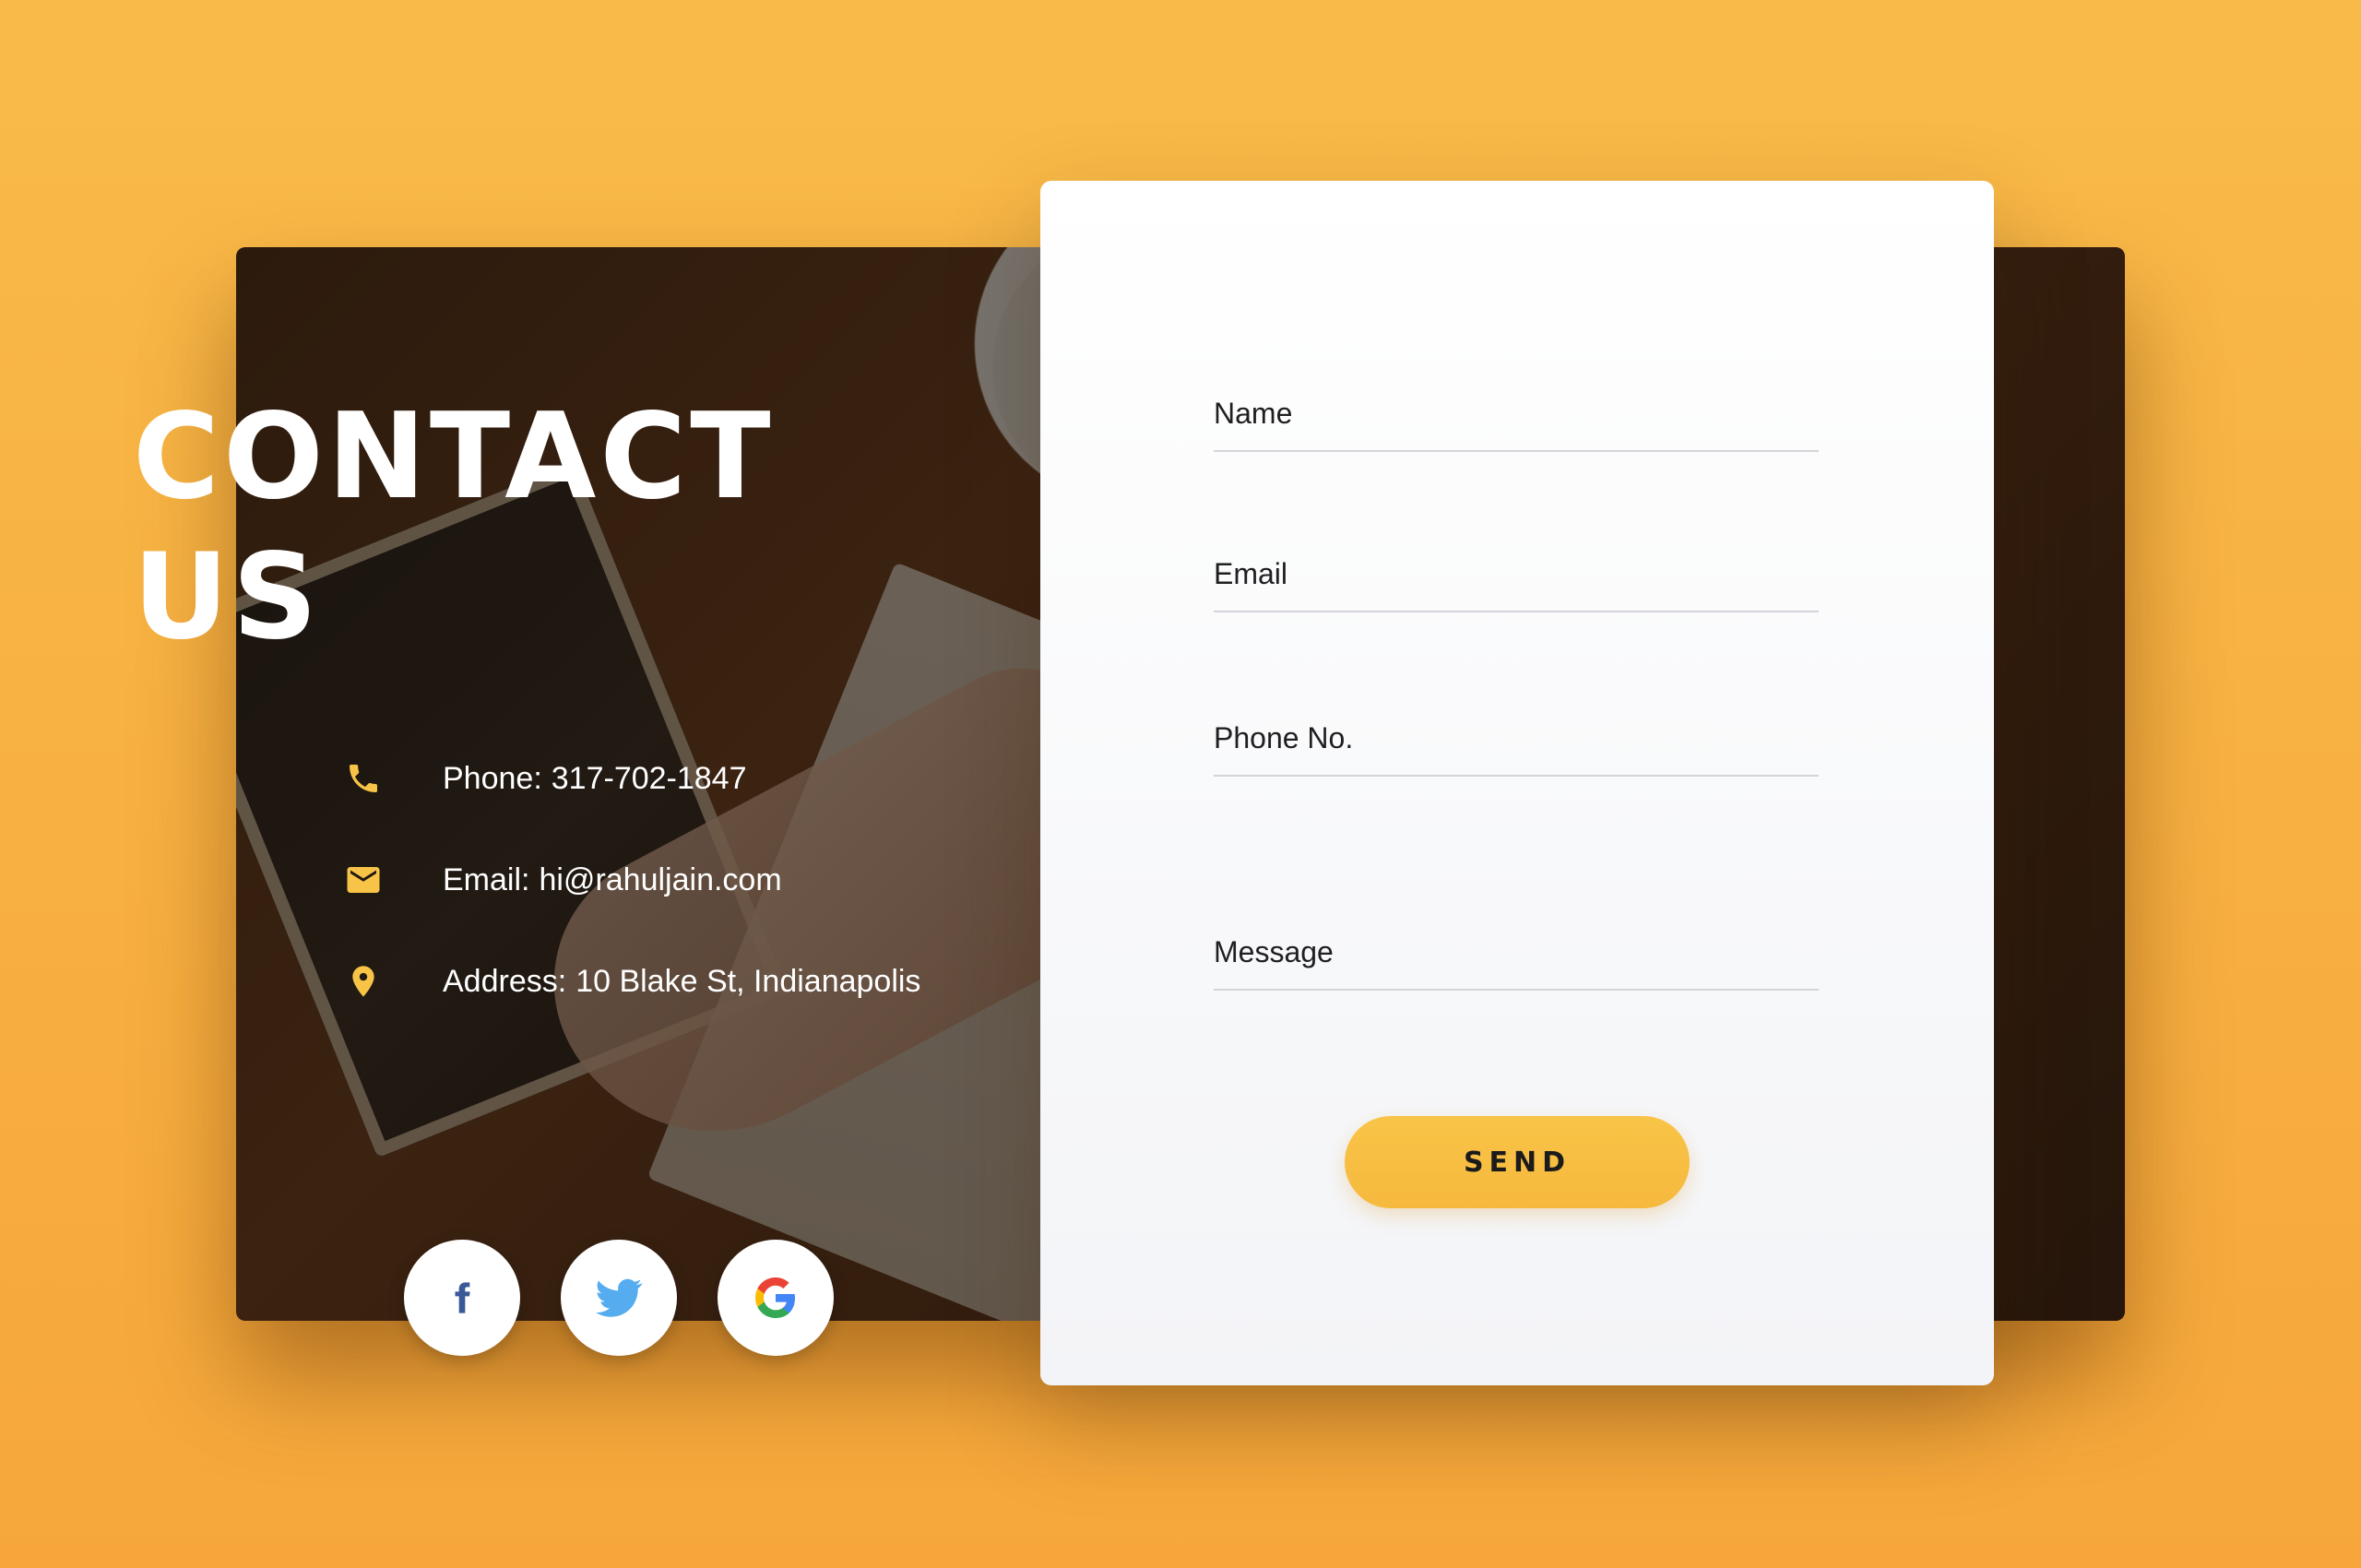  I want to click on phone-field: Phone No., so click(1516, 748).